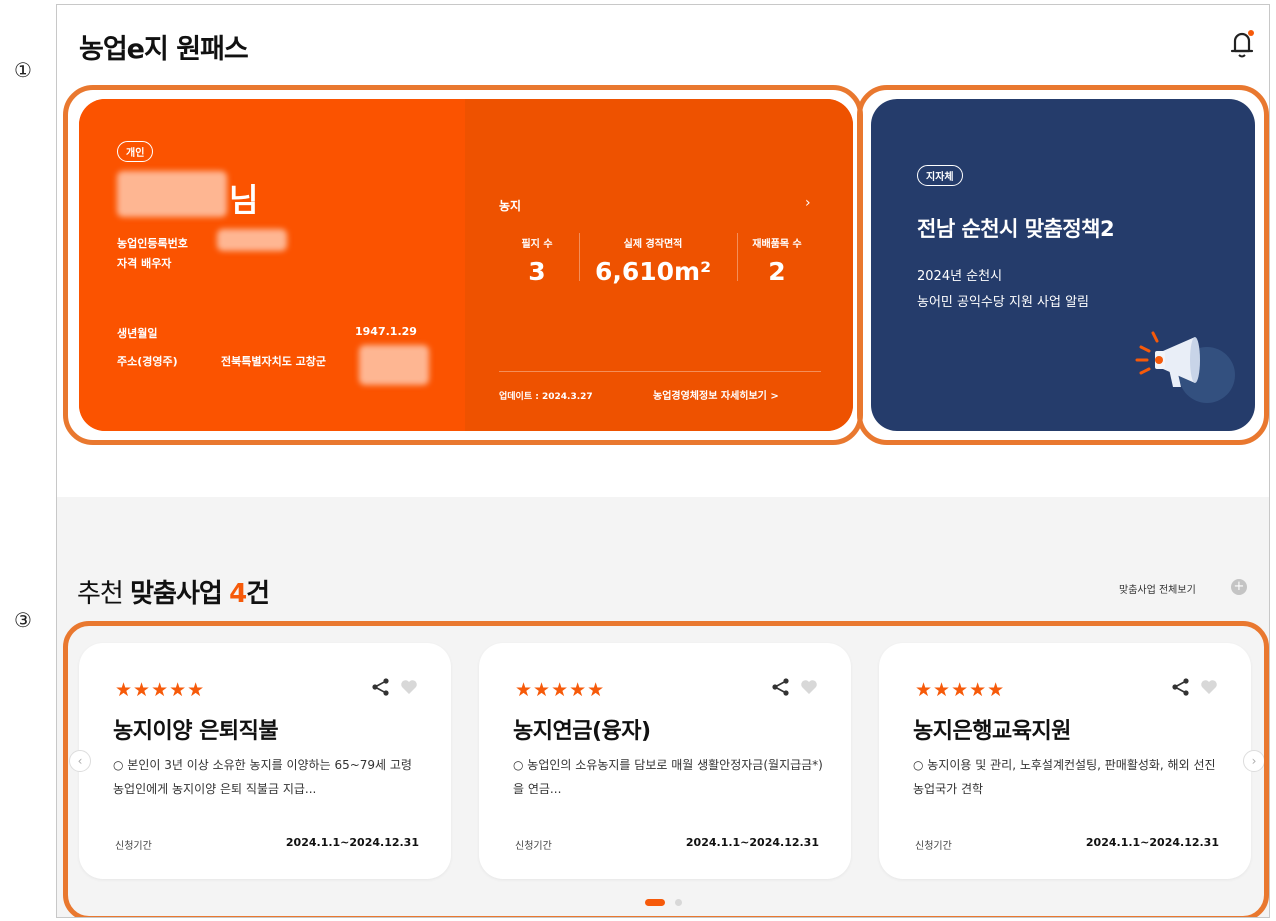 This screenshot has height=921, width=1276. What do you see at coordinates (238, 594) in the screenshot?
I see `recommend-count: 4` at bounding box center [238, 594].